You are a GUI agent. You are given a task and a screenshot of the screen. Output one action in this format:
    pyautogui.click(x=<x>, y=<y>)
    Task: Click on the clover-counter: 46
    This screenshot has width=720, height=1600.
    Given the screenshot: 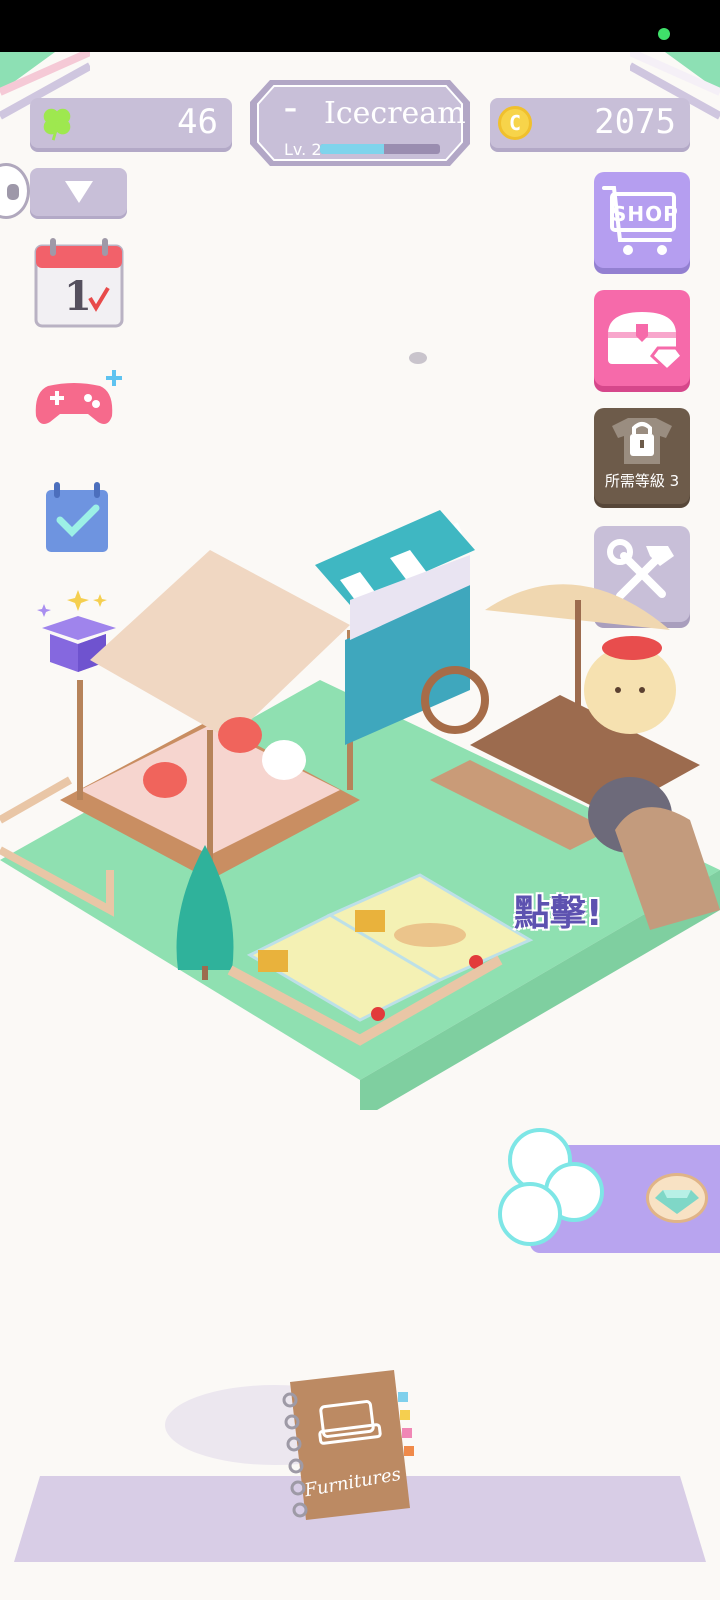 What is the action you would take?
    pyautogui.click(x=131, y=123)
    